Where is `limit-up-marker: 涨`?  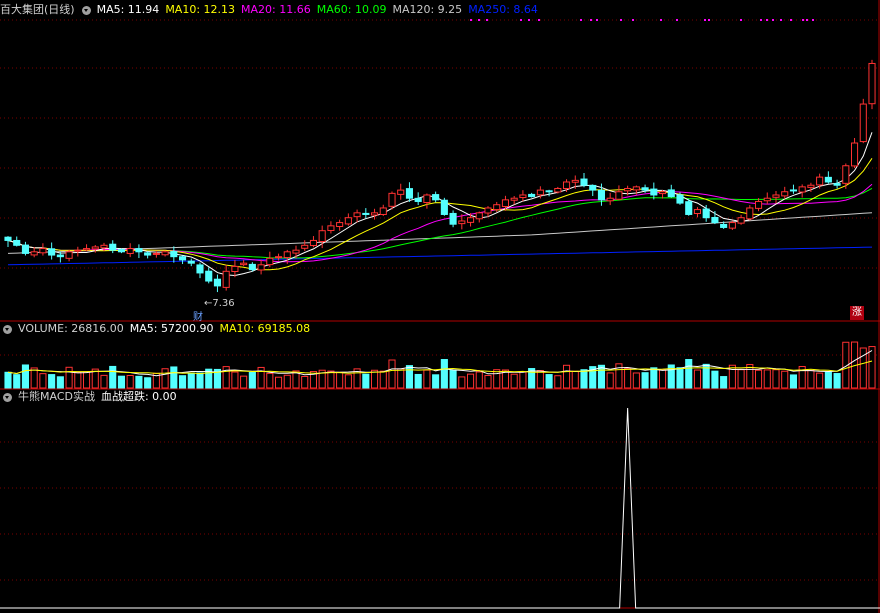
limit-up-marker: 涨 is located at coordinates (857, 313).